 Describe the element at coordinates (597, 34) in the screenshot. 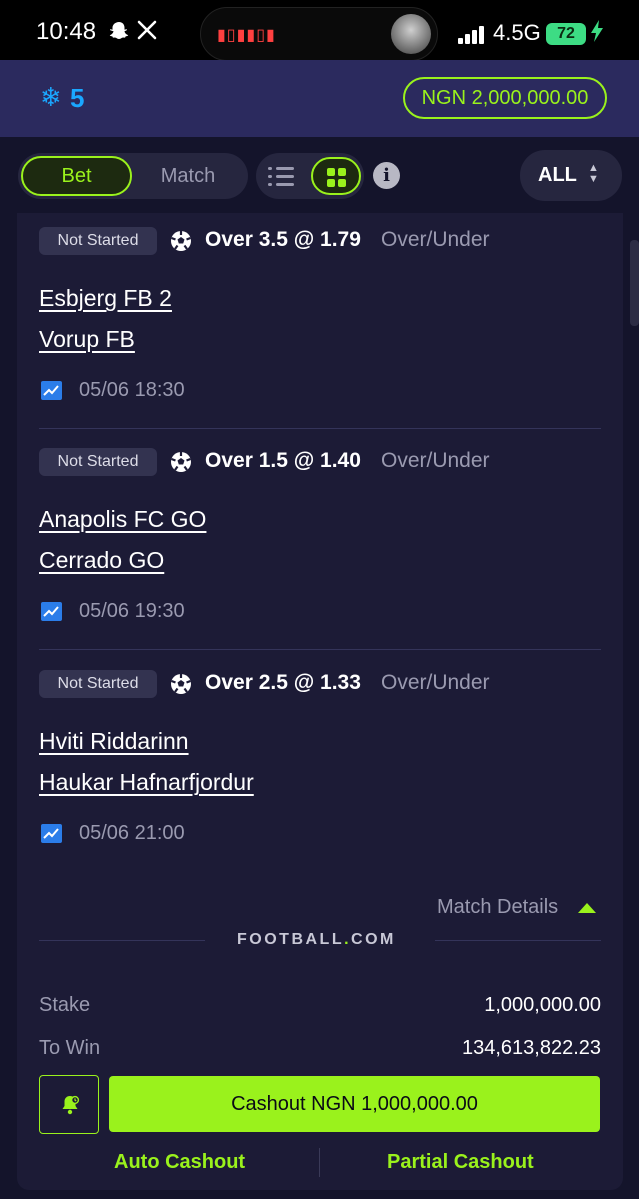

I see `charging-icon` at that location.